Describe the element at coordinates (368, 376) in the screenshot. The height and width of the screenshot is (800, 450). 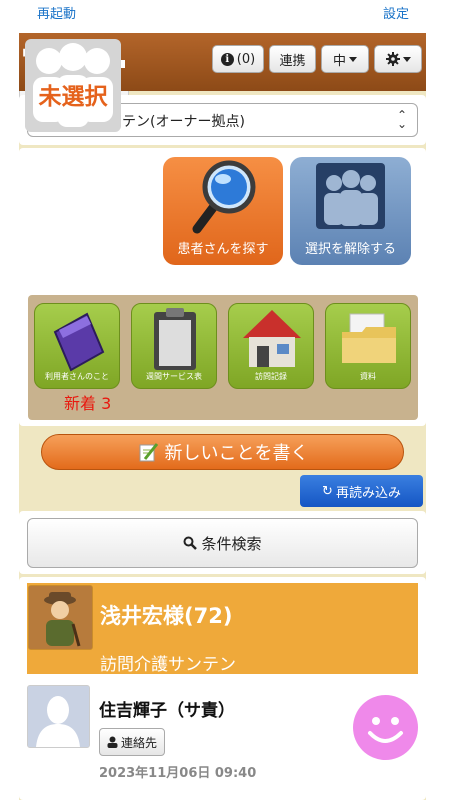
I see `menu-documents-label: 資料` at that location.